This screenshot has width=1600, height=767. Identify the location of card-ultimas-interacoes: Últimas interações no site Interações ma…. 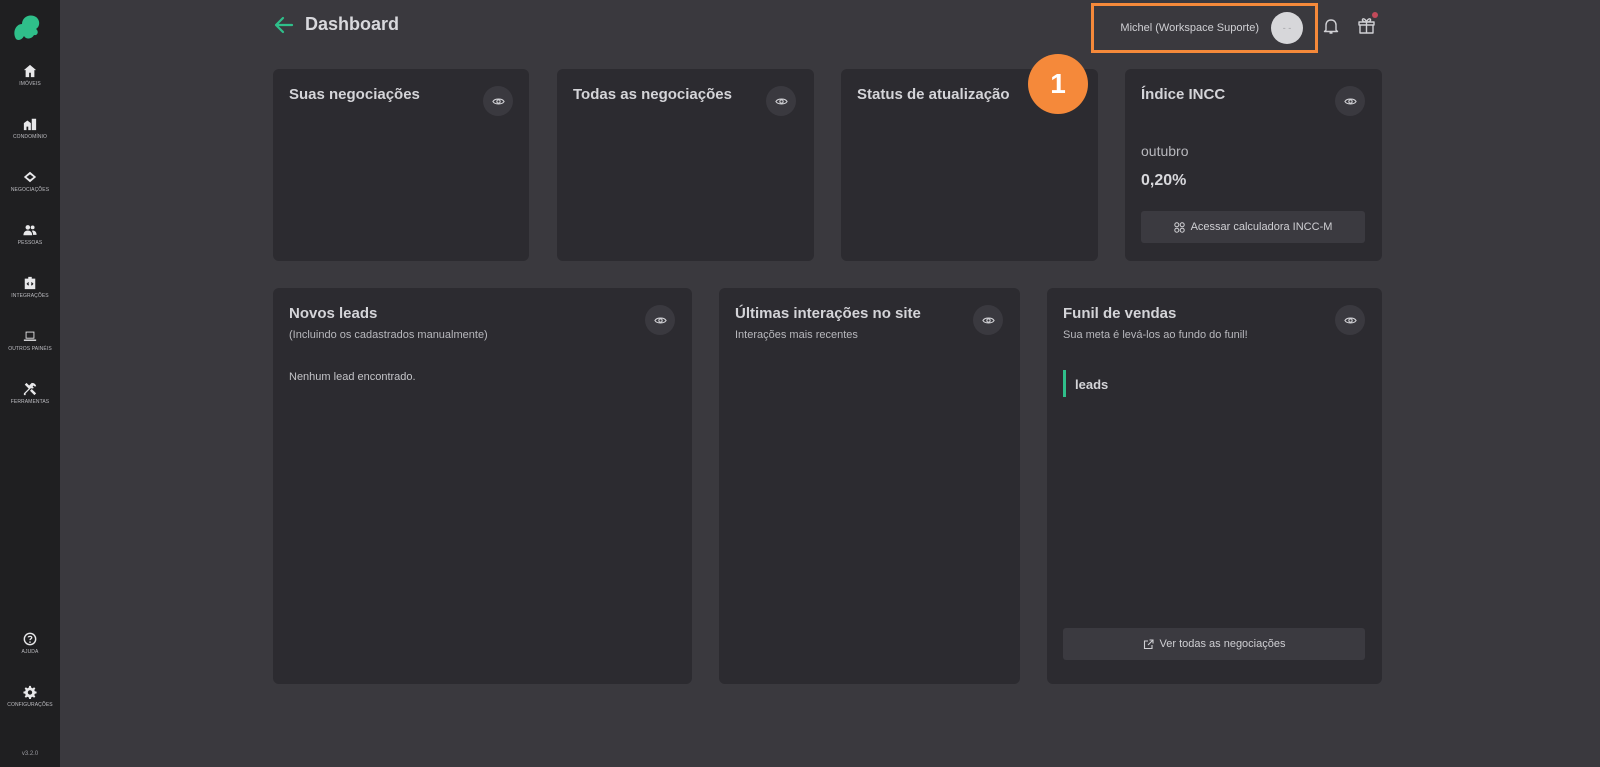
(869, 486).